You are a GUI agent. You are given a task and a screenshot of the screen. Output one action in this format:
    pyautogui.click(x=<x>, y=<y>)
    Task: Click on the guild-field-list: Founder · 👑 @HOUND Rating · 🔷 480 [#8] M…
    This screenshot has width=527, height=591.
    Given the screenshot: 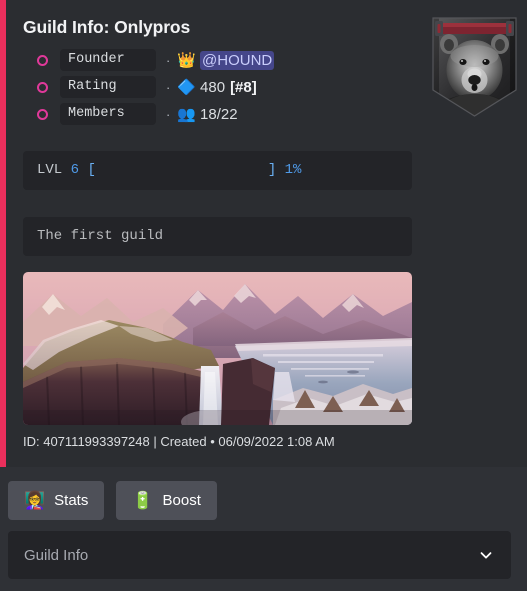 What is the action you would take?
    pyautogui.click(x=223, y=88)
    